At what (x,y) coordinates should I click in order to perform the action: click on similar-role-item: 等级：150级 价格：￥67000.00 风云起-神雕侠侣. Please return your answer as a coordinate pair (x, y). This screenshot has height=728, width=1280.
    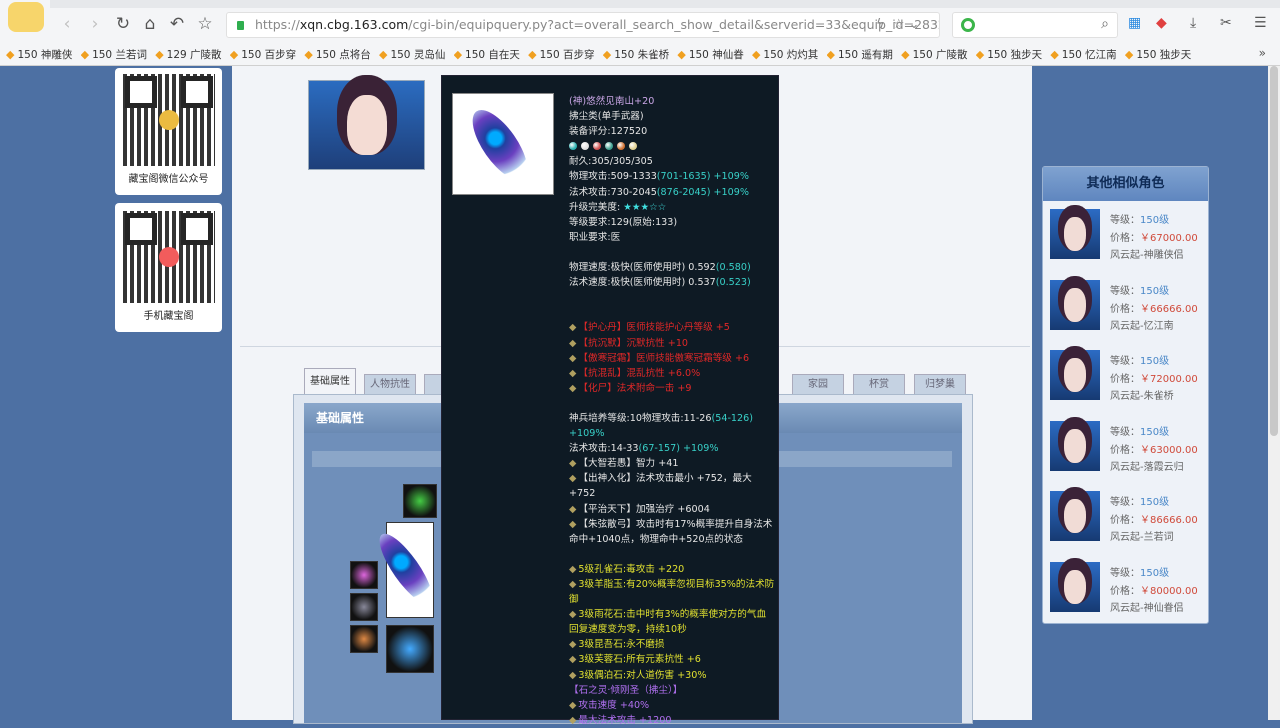
    Looking at the image, I should click on (1127, 236).